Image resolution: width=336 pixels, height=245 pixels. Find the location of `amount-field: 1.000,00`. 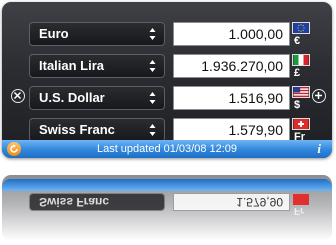

amount-field: 1.000,00 is located at coordinates (231, 34).